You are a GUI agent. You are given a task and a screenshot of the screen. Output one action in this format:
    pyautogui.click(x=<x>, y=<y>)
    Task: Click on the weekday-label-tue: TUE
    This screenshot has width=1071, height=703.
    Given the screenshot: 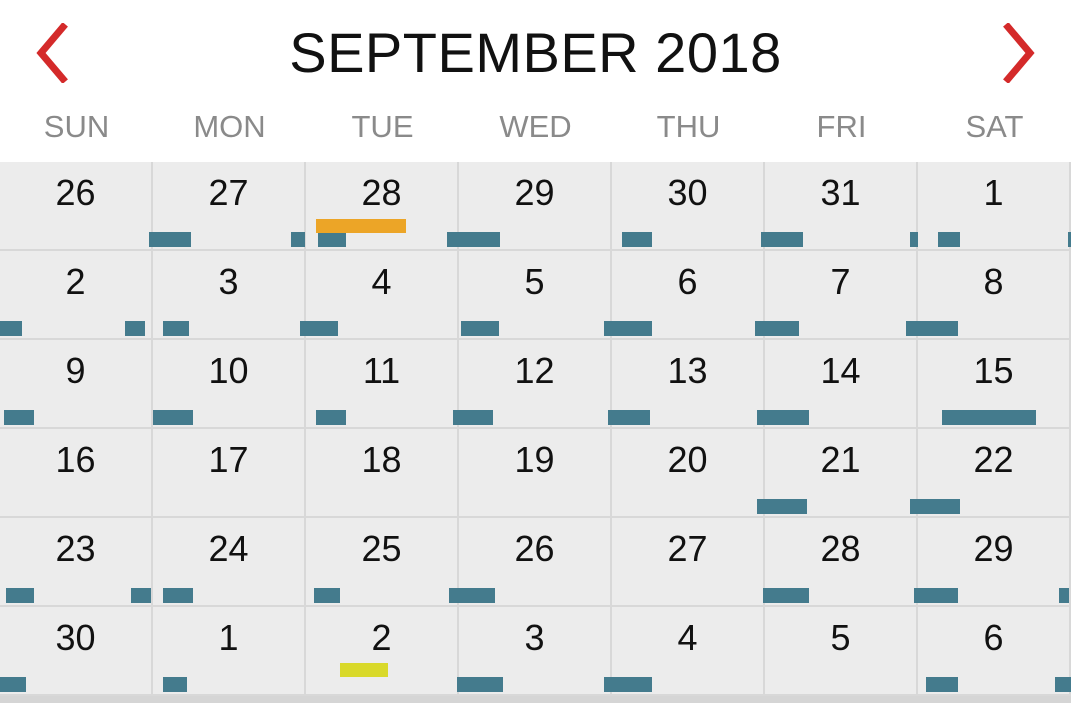 What is the action you would take?
    pyautogui.click(x=382, y=126)
    